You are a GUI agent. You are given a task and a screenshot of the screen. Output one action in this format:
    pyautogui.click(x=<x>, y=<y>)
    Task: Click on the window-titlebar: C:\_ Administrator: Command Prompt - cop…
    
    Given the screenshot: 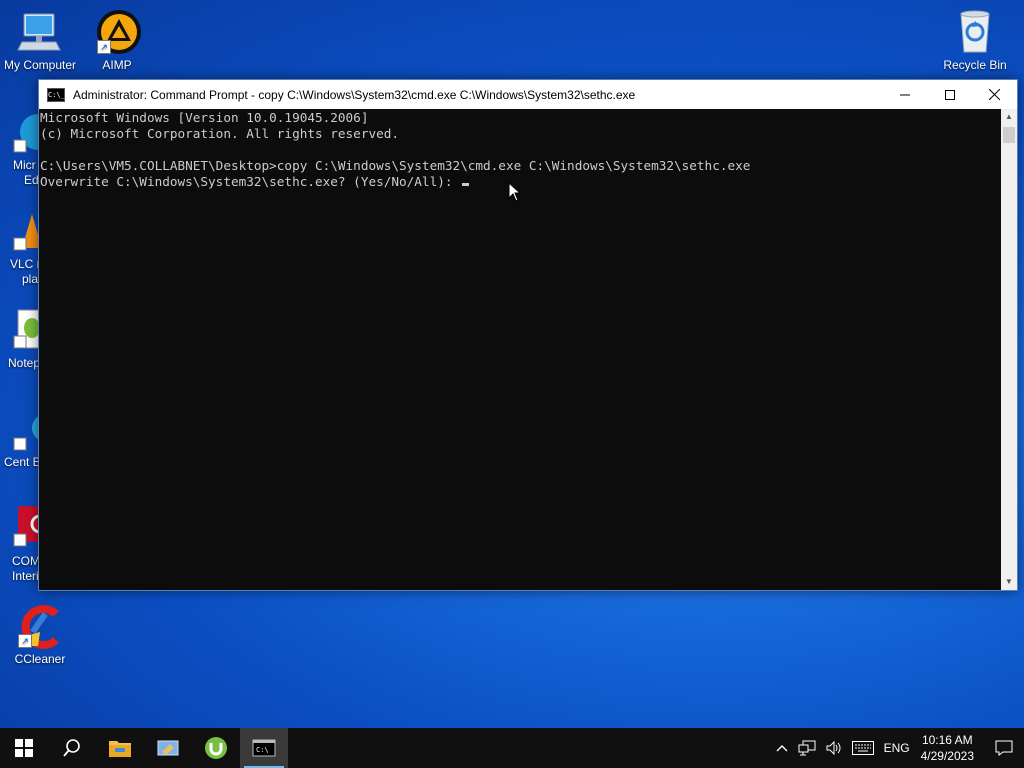 What is the action you would take?
    pyautogui.click(x=528, y=94)
    